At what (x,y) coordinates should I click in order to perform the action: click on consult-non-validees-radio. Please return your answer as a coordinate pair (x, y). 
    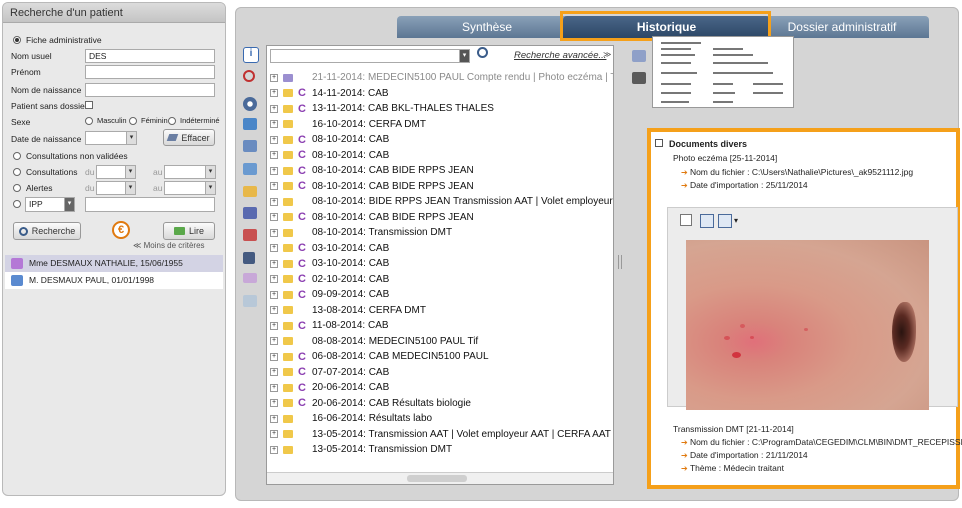
    Looking at the image, I should click on (17, 156).